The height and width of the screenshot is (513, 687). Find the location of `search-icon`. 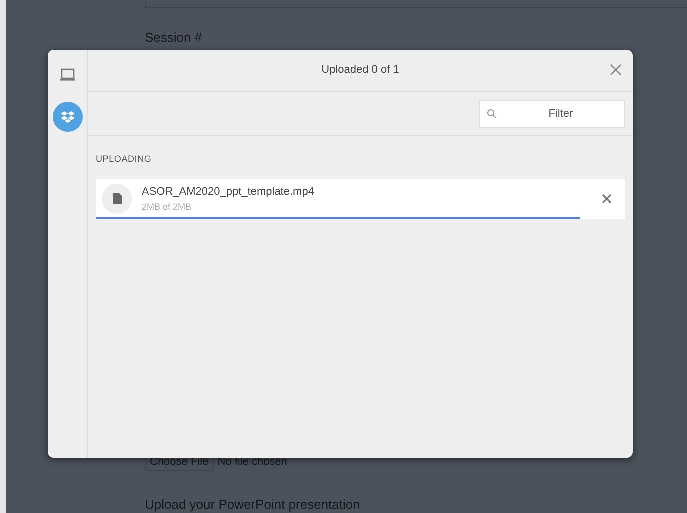

search-icon is located at coordinates (492, 113).